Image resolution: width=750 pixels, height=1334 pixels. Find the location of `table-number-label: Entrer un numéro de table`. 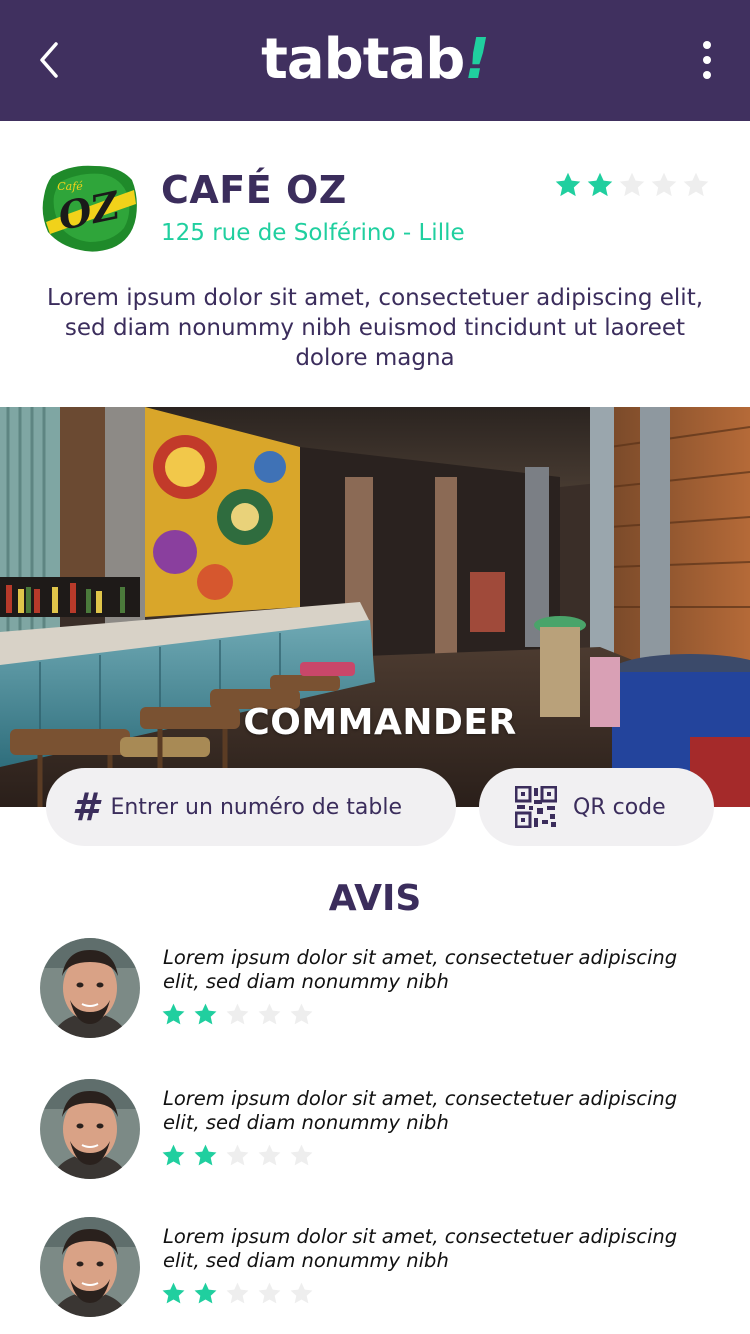

table-number-label: Entrer un numéro de table is located at coordinates (256, 807).